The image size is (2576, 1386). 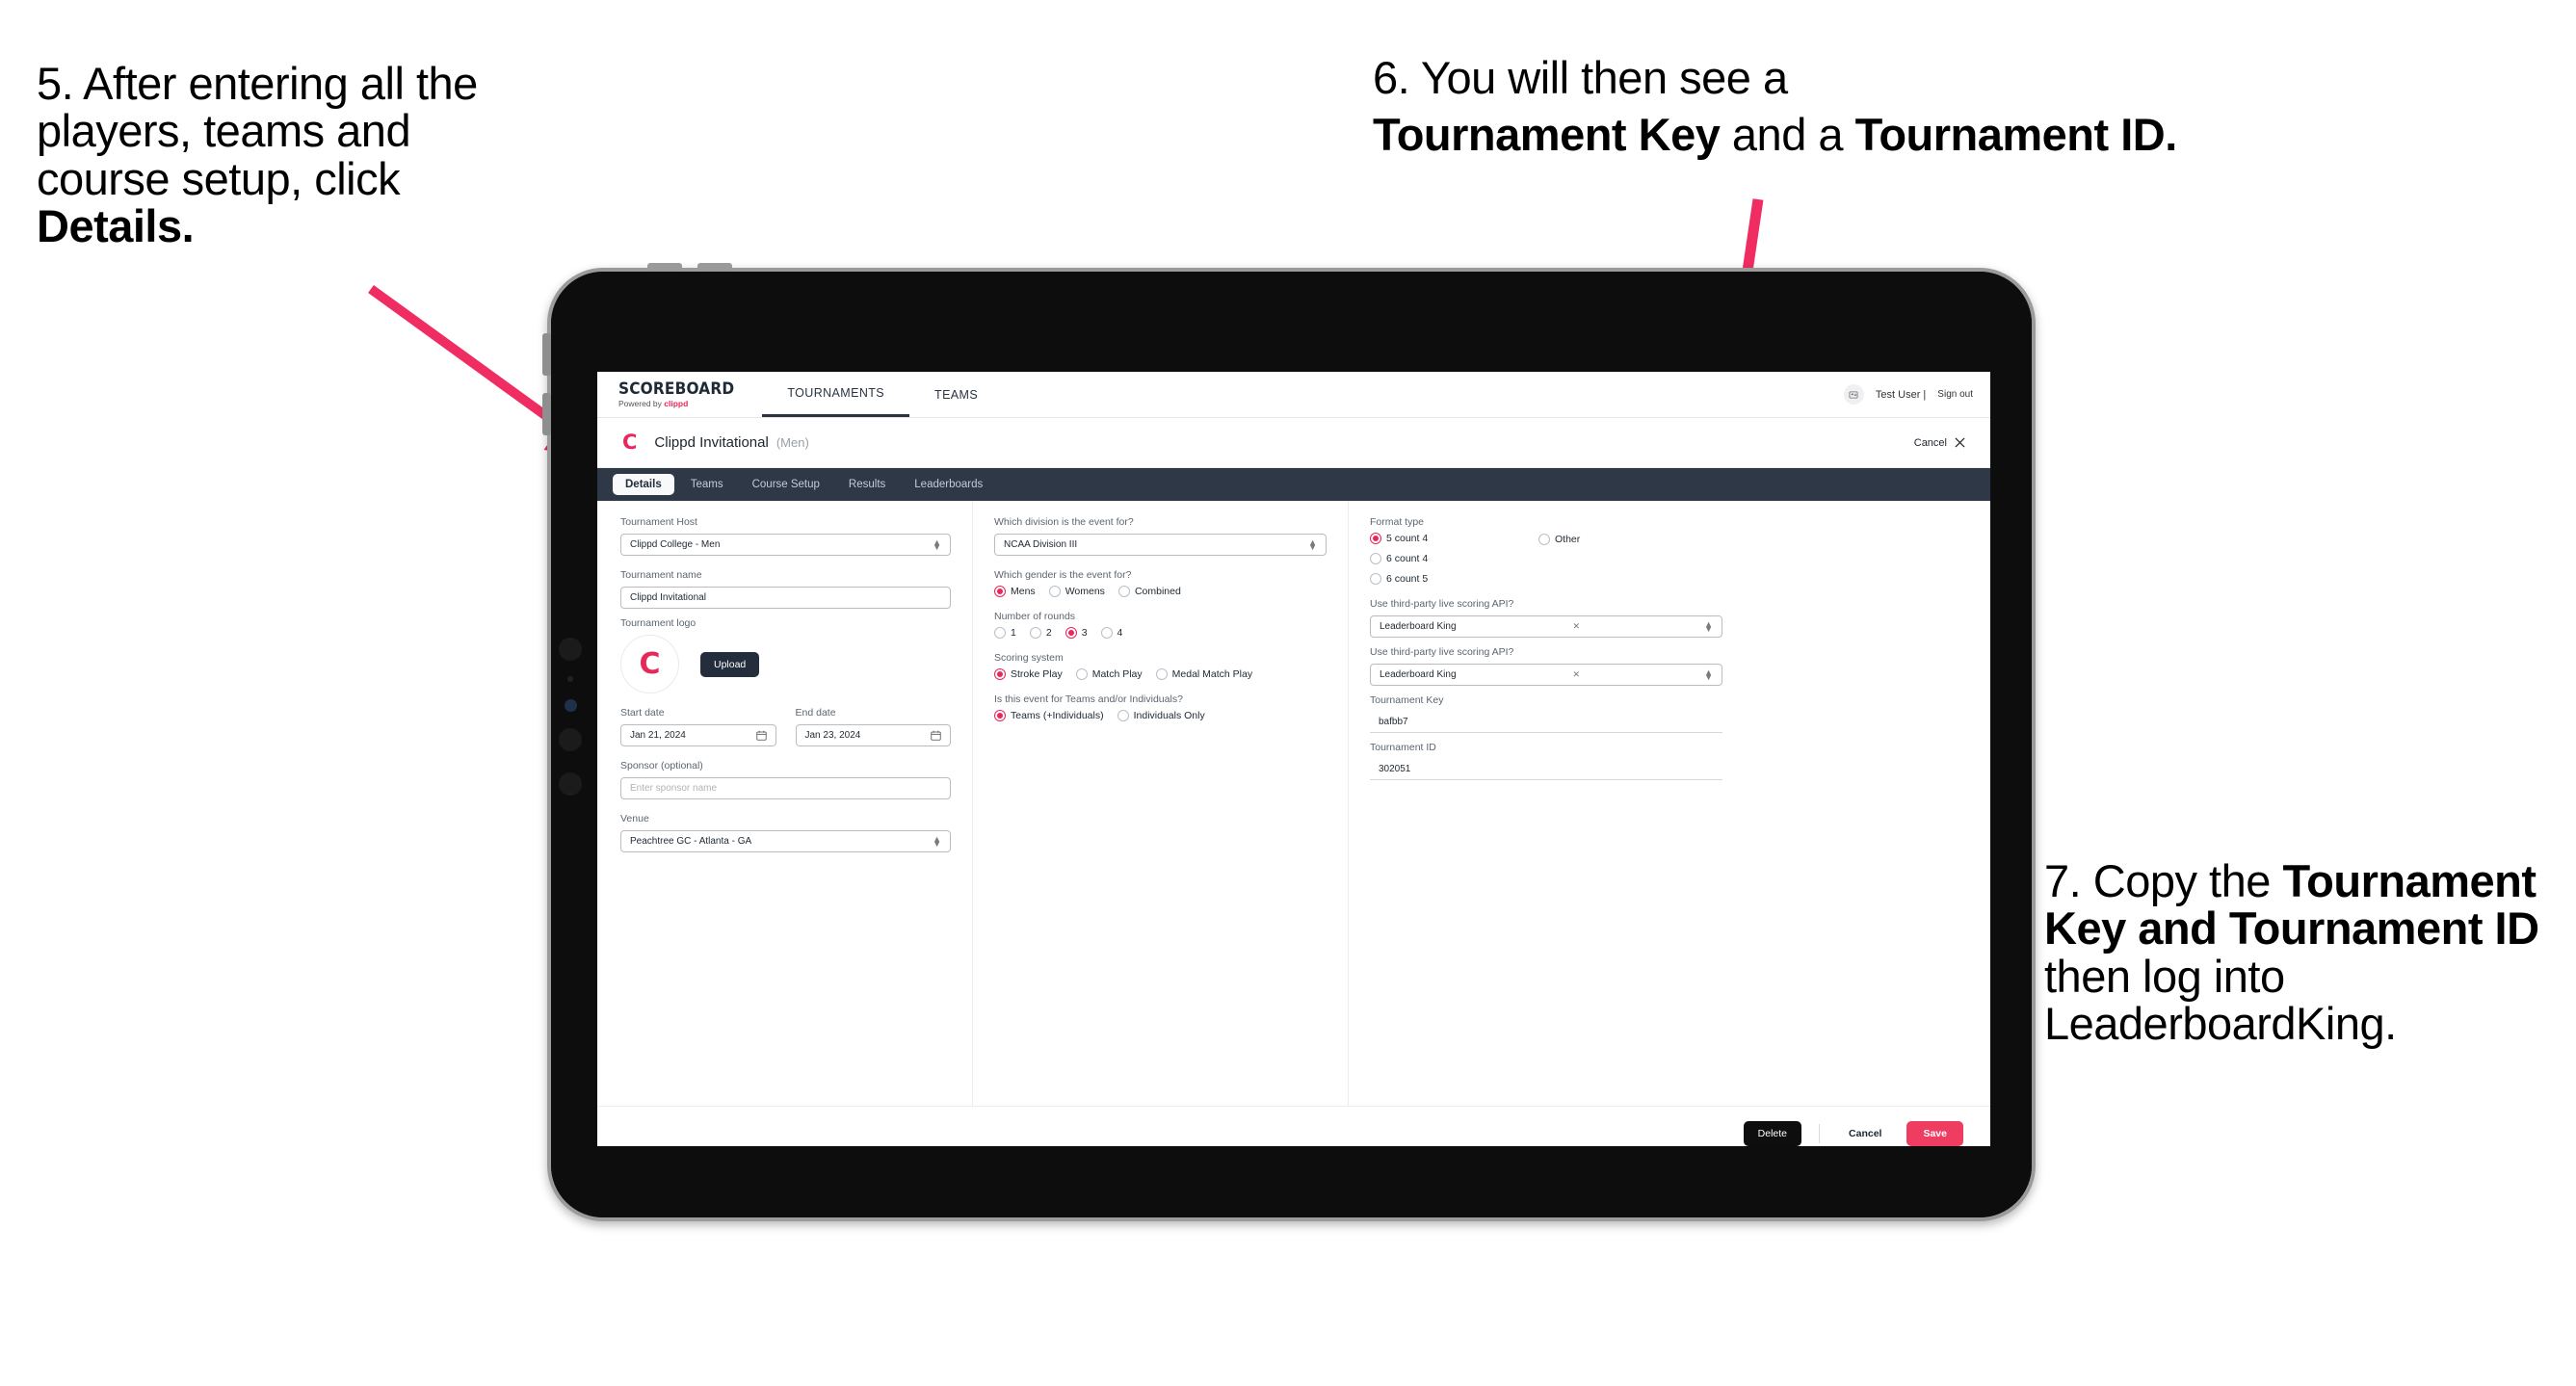 What do you see at coordinates (698, 735) in the screenshot?
I see `start-date-input: Jan 21, 2024` at bounding box center [698, 735].